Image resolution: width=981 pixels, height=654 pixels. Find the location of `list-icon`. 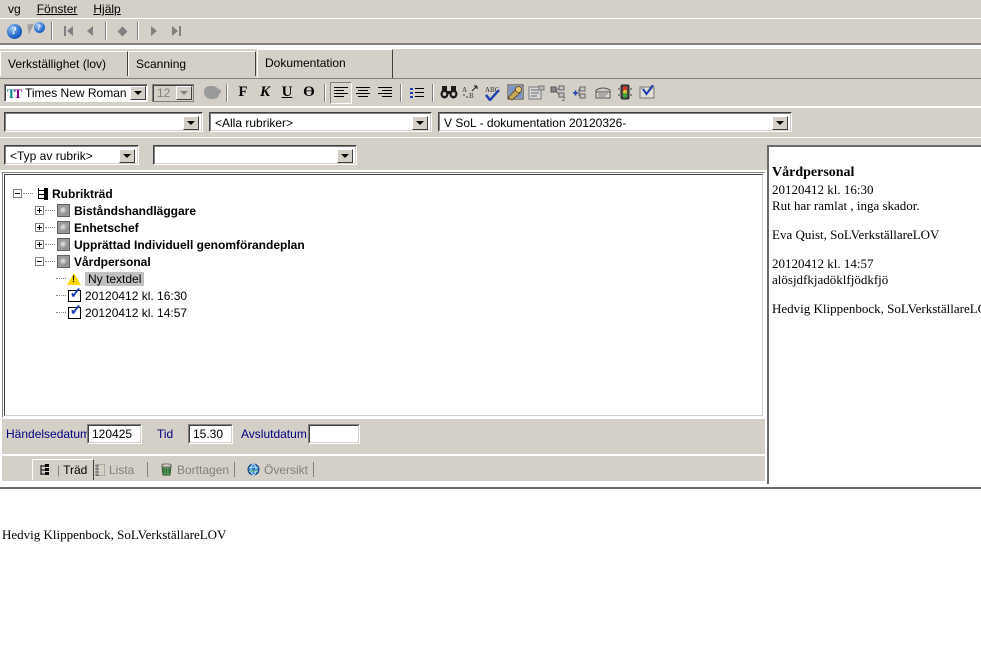

list-icon is located at coordinates (99, 469).